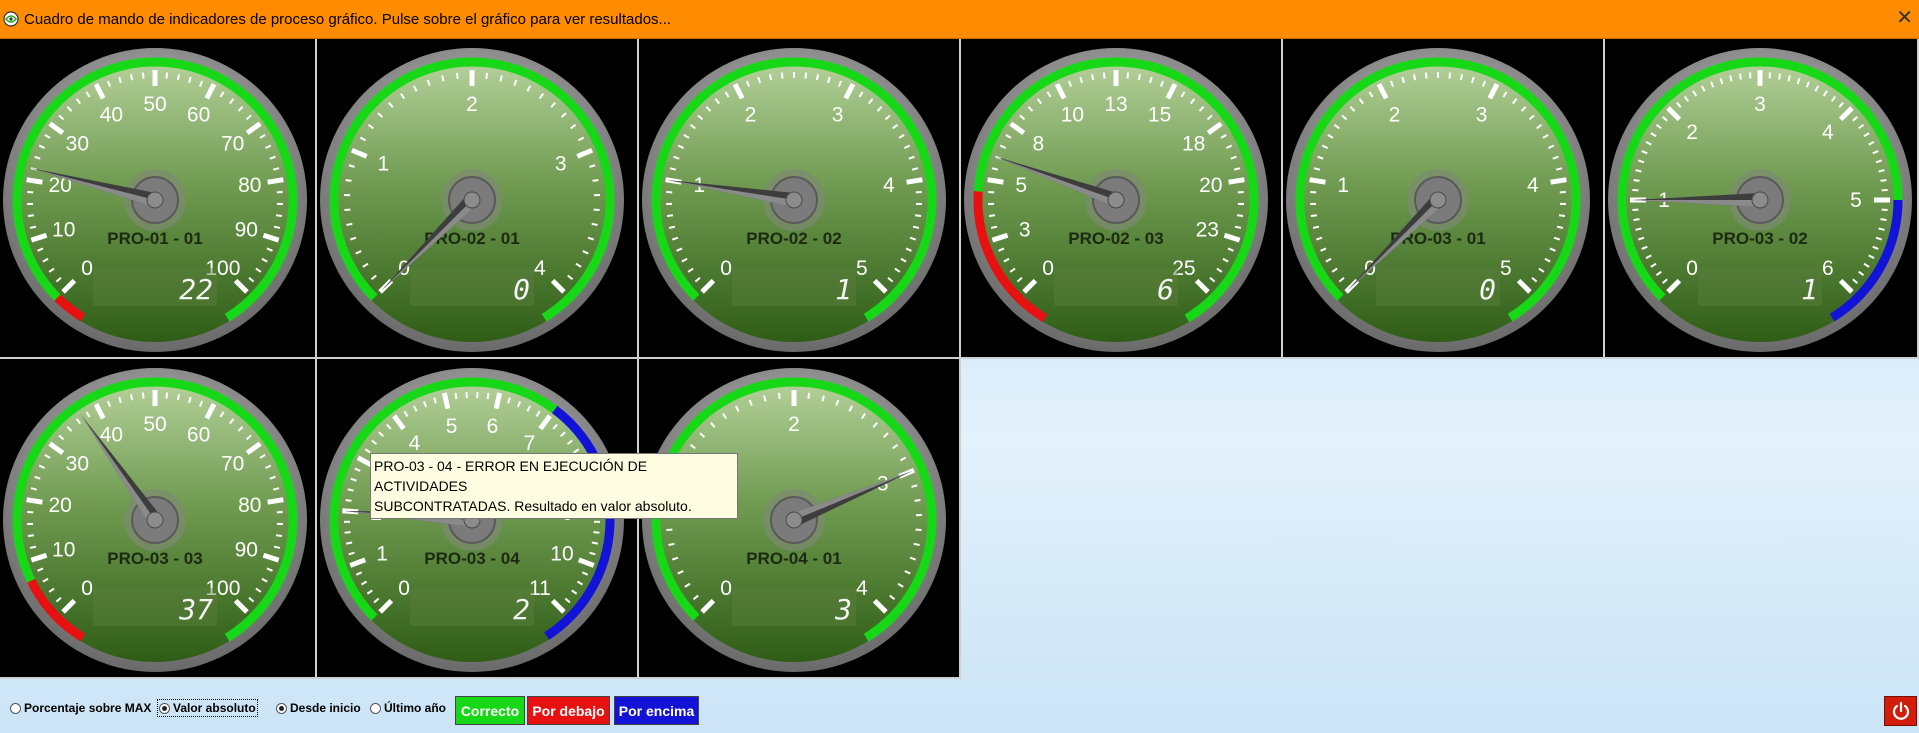 Image resolution: width=1919 pixels, height=733 pixels. I want to click on gauge-label: PRO-03 - 03, so click(154, 558).